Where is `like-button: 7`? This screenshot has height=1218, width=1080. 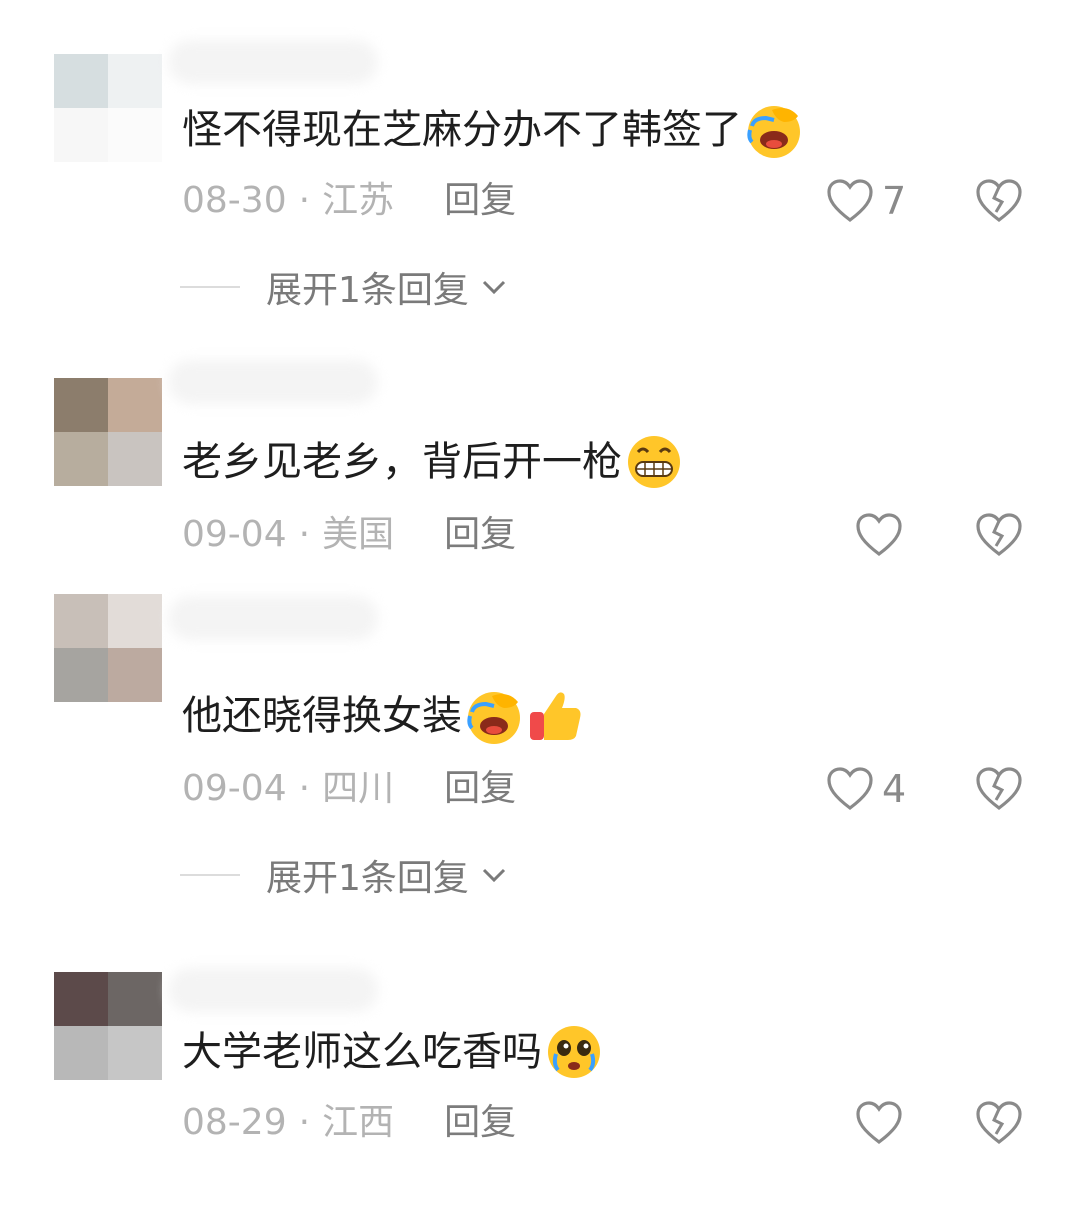
like-button: 7 is located at coordinates (866, 201).